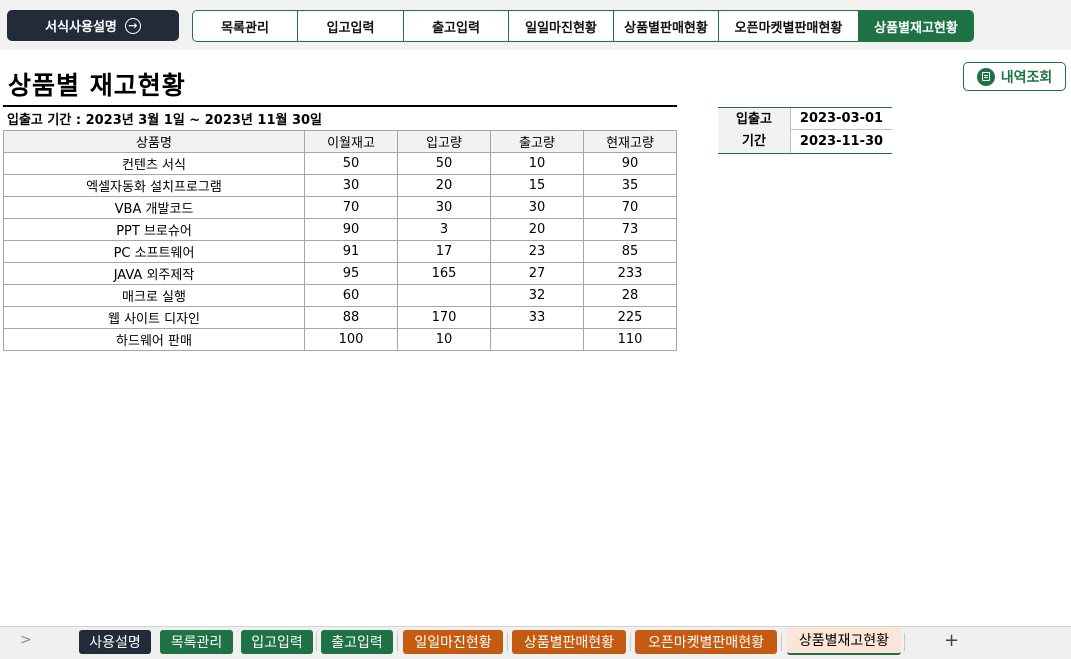 Image resolution: width=1071 pixels, height=659 pixels. I want to click on period-box: 입출고 기간 2023-03-01 2023-11-30, so click(805, 130).